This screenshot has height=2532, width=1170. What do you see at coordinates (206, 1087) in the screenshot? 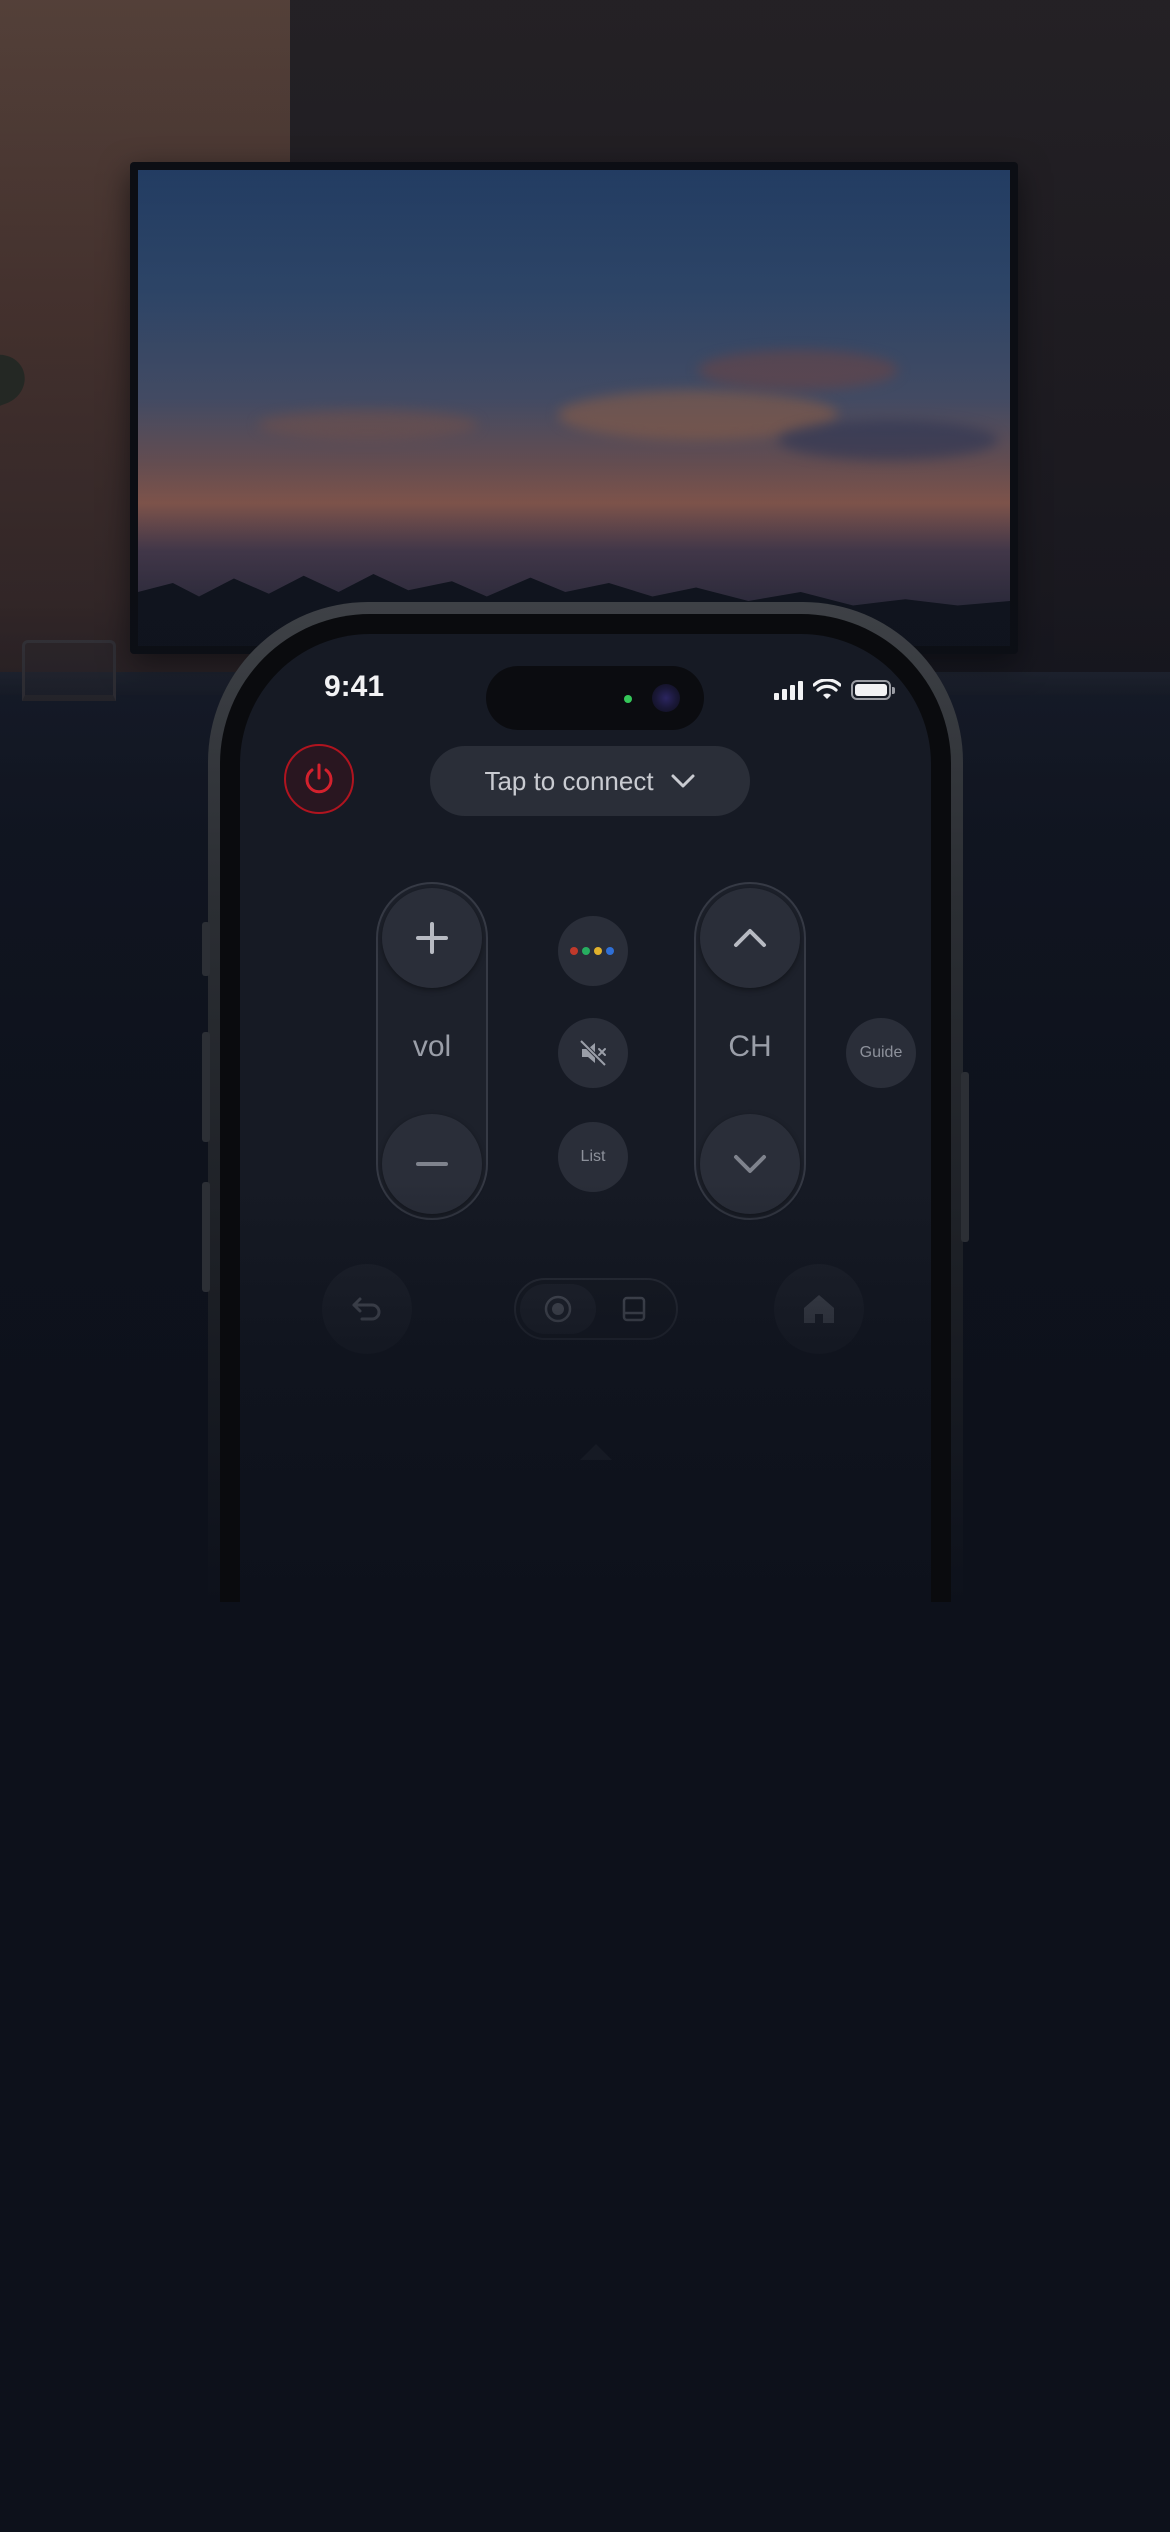
I see `phone-volume-up-button` at bounding box center [206, 1087].